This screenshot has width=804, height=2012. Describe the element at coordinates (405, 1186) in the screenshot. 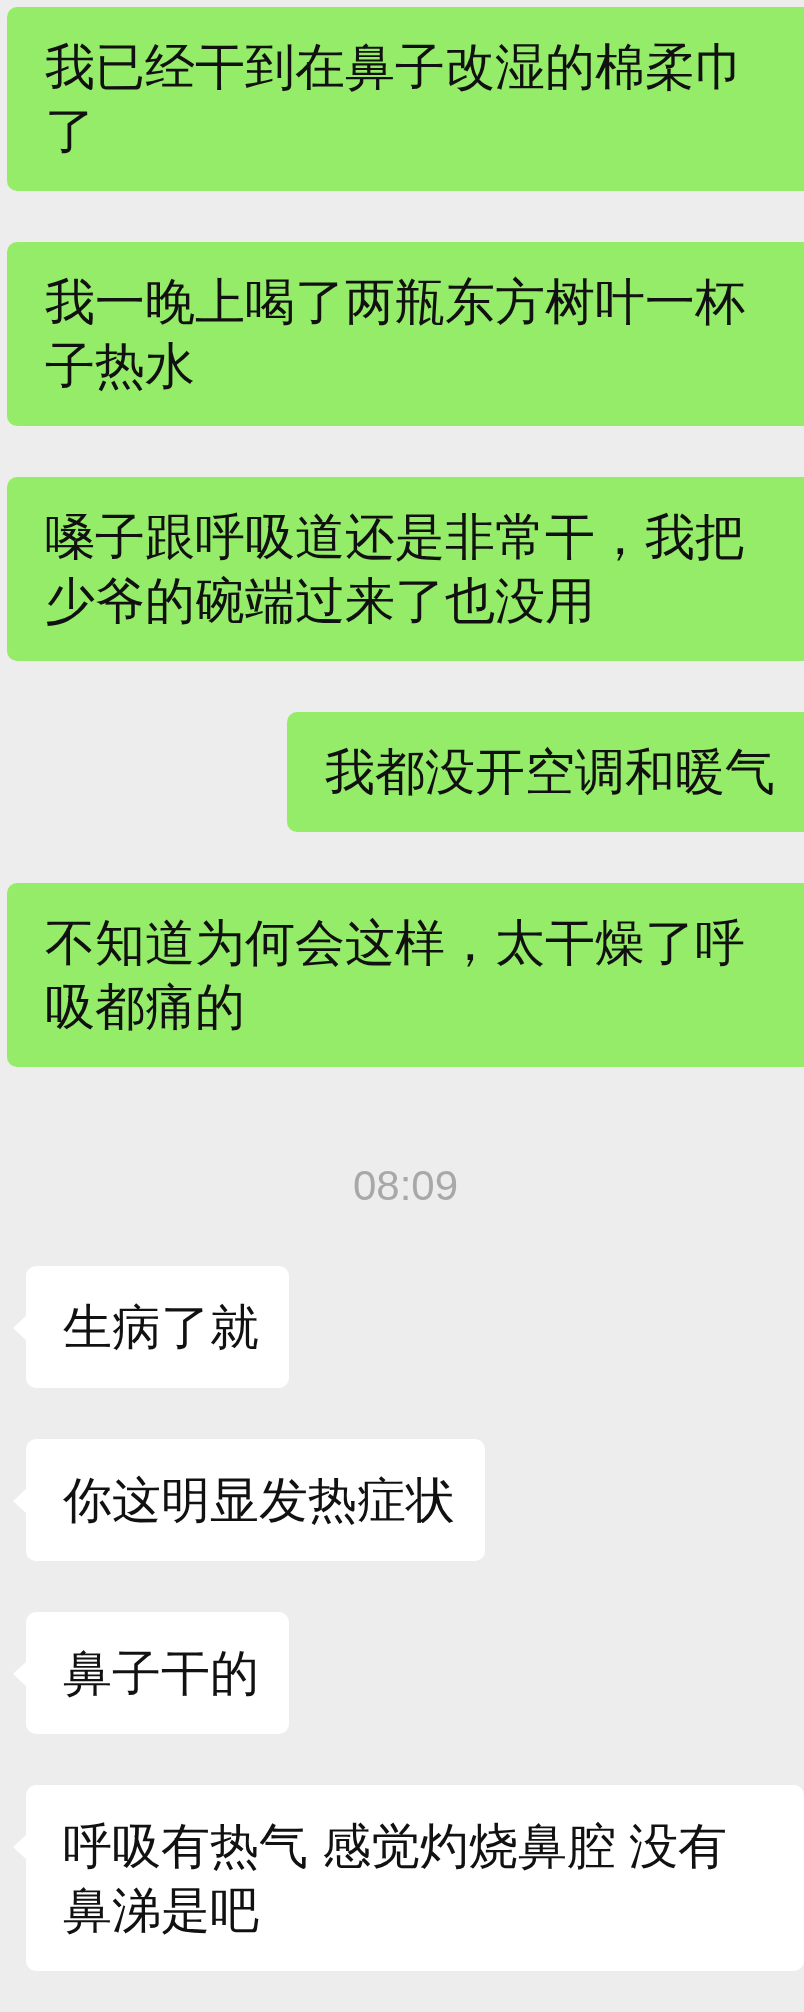

I see `timestamp: 08:09` at that location.